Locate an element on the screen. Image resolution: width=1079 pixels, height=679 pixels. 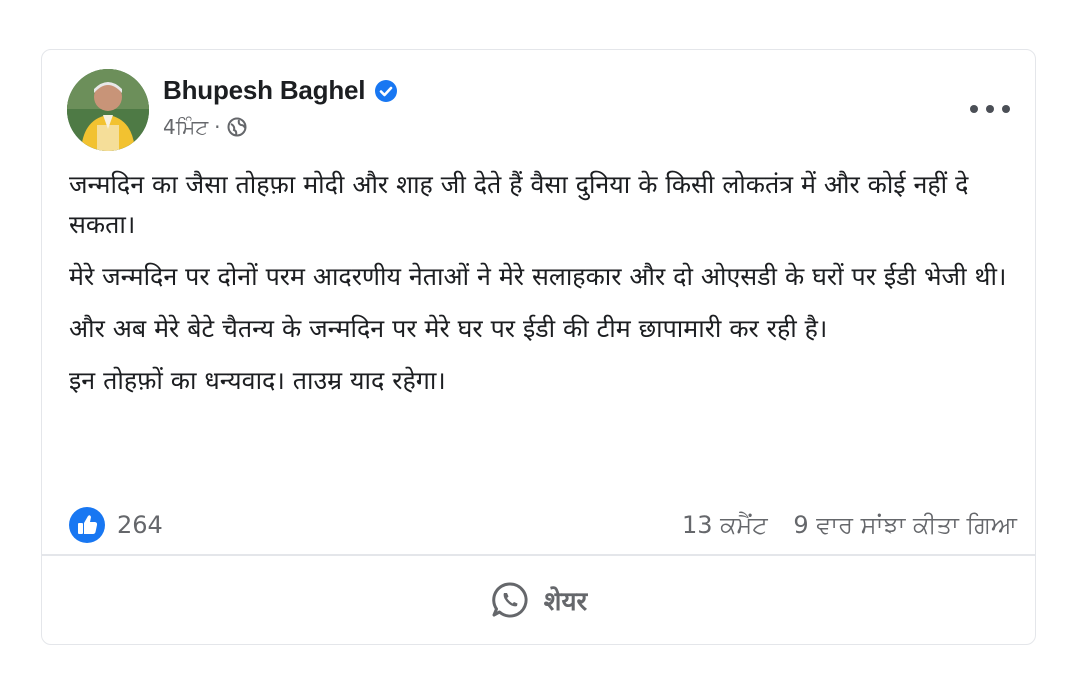
verified-badge-icon is located at coordinates (386, 90).